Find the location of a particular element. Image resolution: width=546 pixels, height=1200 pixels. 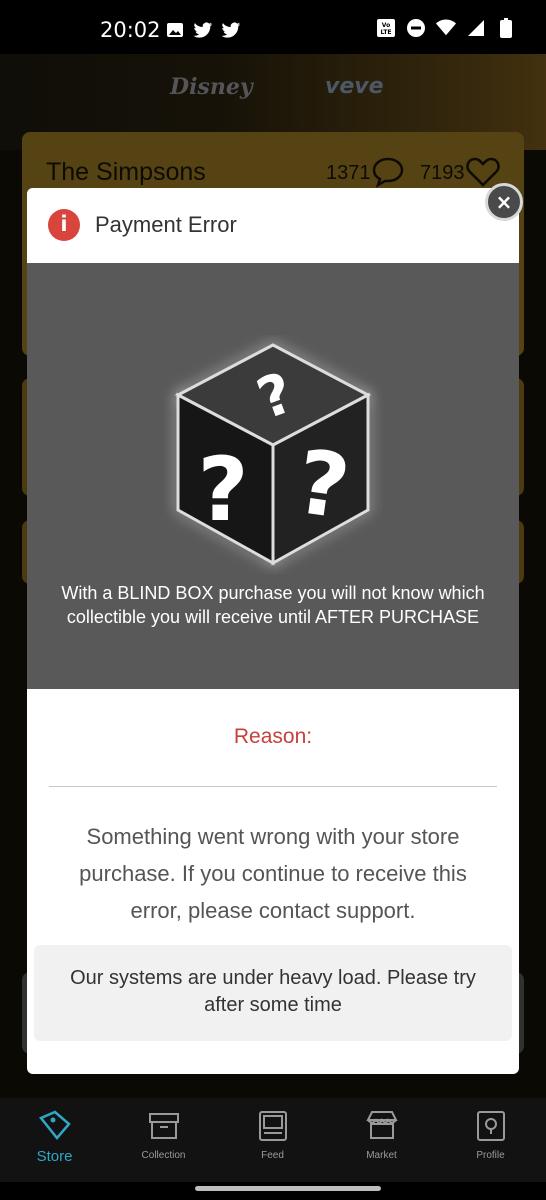

gallery-icon is located at coordinates (175, 30).